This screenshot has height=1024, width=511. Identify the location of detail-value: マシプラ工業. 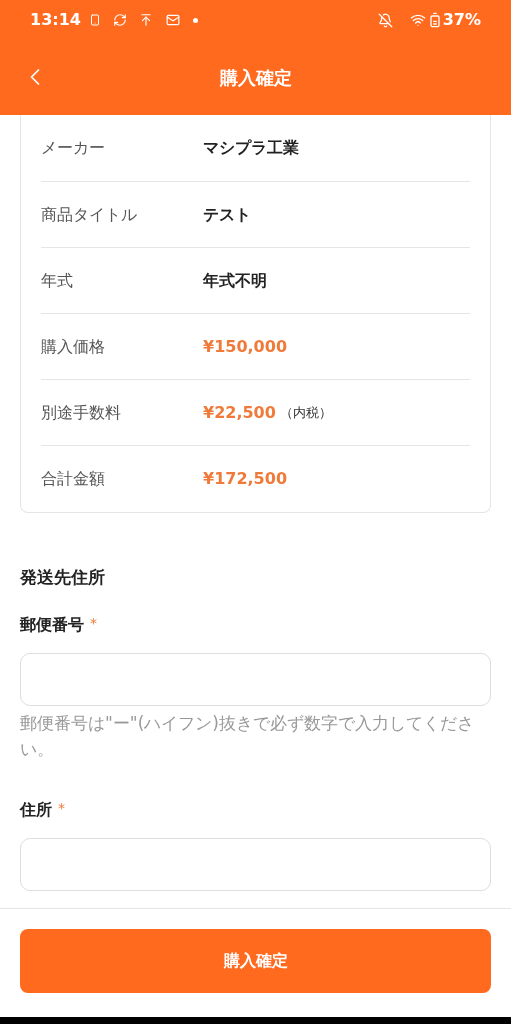
(251, 148).